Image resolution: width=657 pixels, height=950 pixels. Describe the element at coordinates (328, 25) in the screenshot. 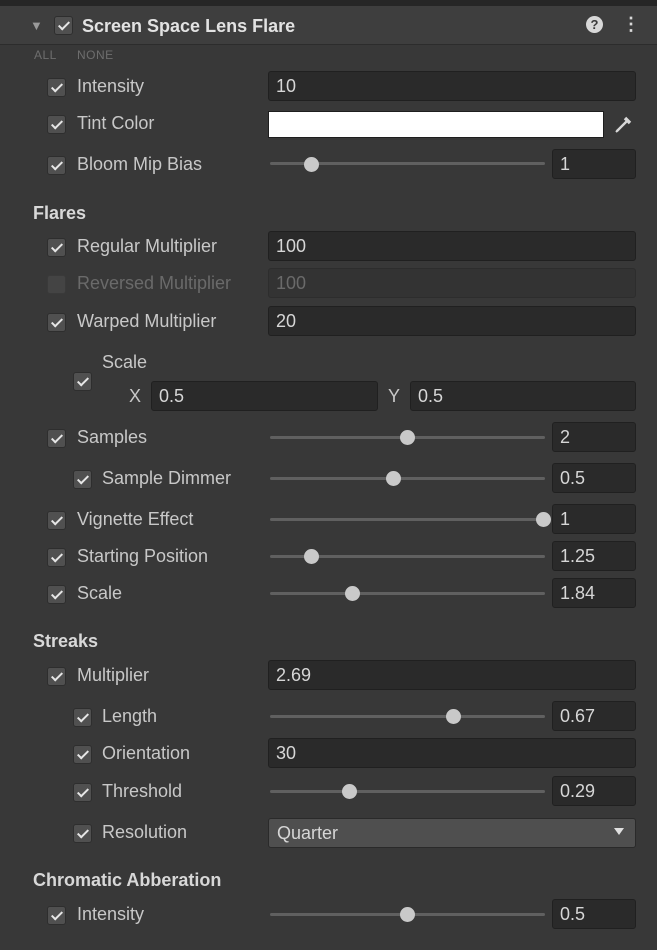

I see `component-header: ▼ Screen Space Lens Flare ? ⋮` at that location.